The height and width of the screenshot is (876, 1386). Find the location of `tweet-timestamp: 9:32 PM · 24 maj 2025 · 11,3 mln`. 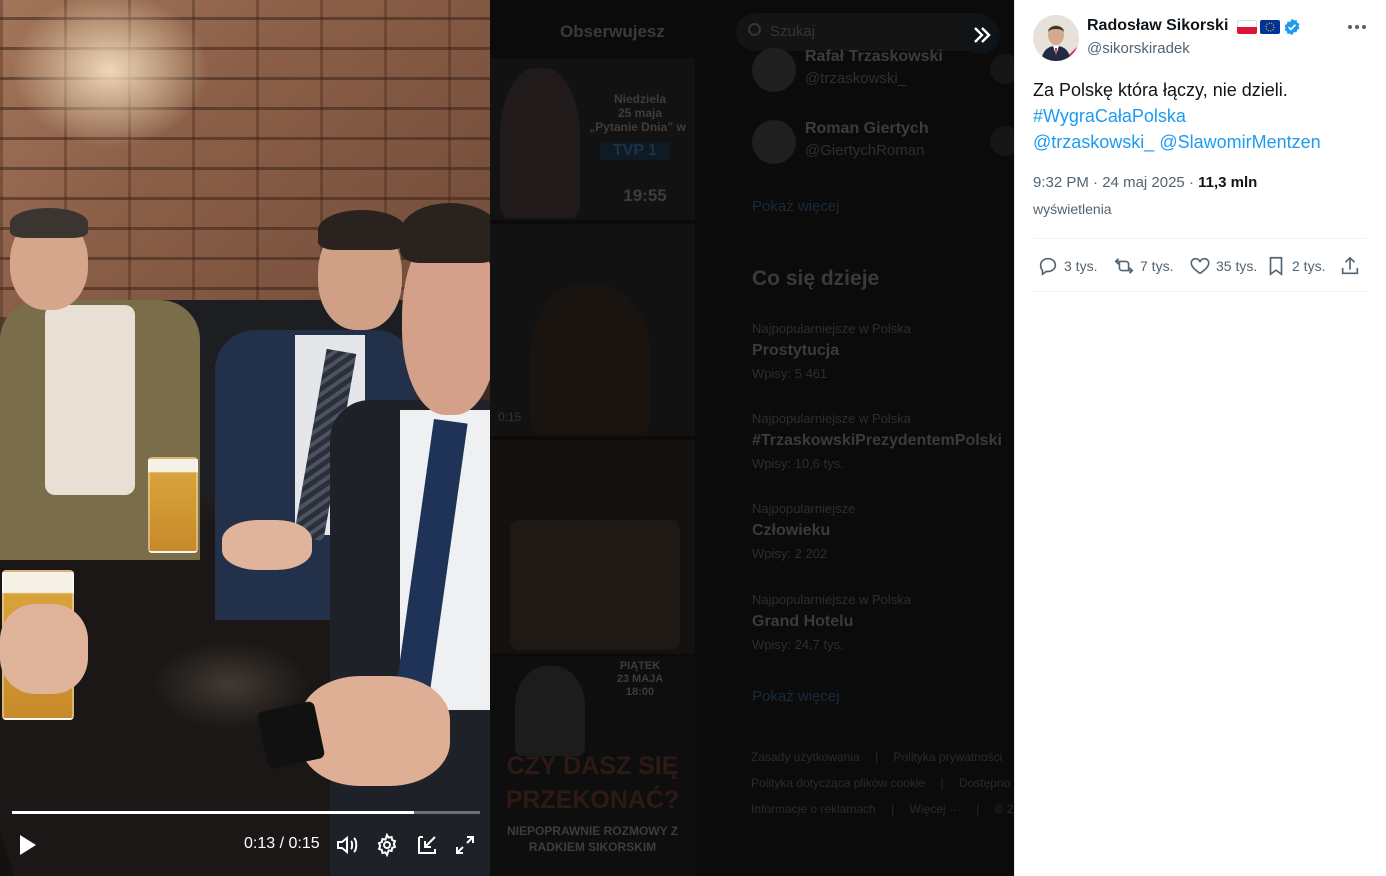

tweet-timestamp: 9:32 PM · 24 maj 2025 · 11,3 mln is located at coordinates (1145, 182).